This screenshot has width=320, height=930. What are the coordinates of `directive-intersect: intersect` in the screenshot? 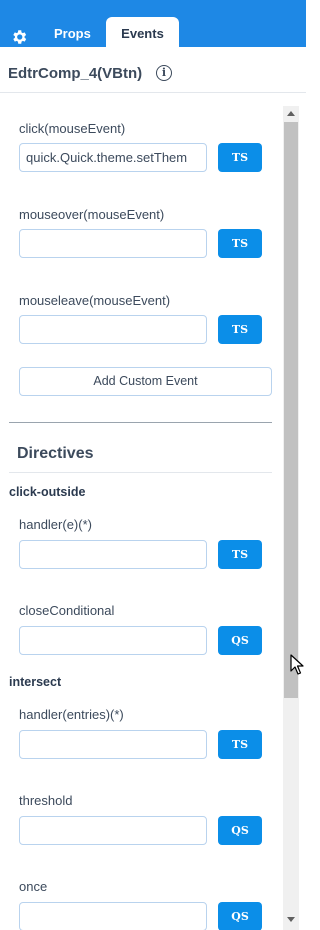 It's located at (35, 682).